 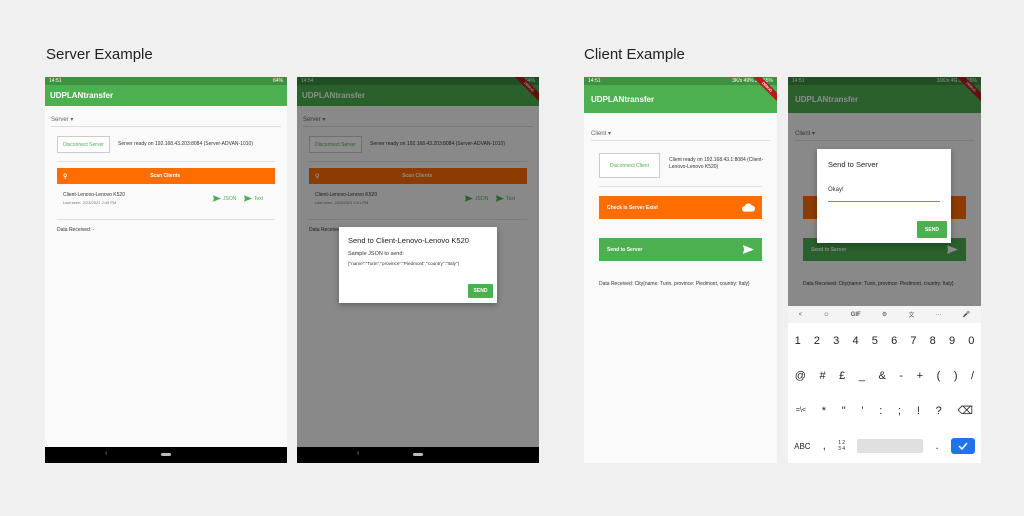 What do you see at coordinates (680, 249) in the screenshot?
I see `send-to-server-button: Send to Server` at bounding box center [680, 249].